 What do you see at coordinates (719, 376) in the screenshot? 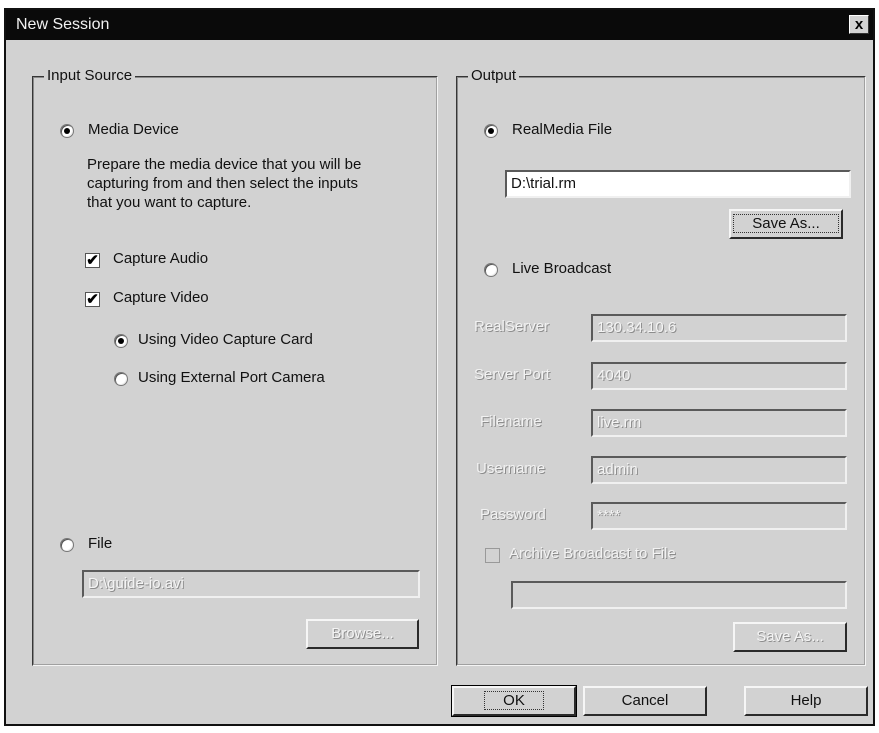
I see `server-port-field: 4040` at bounding box center [719, 376].